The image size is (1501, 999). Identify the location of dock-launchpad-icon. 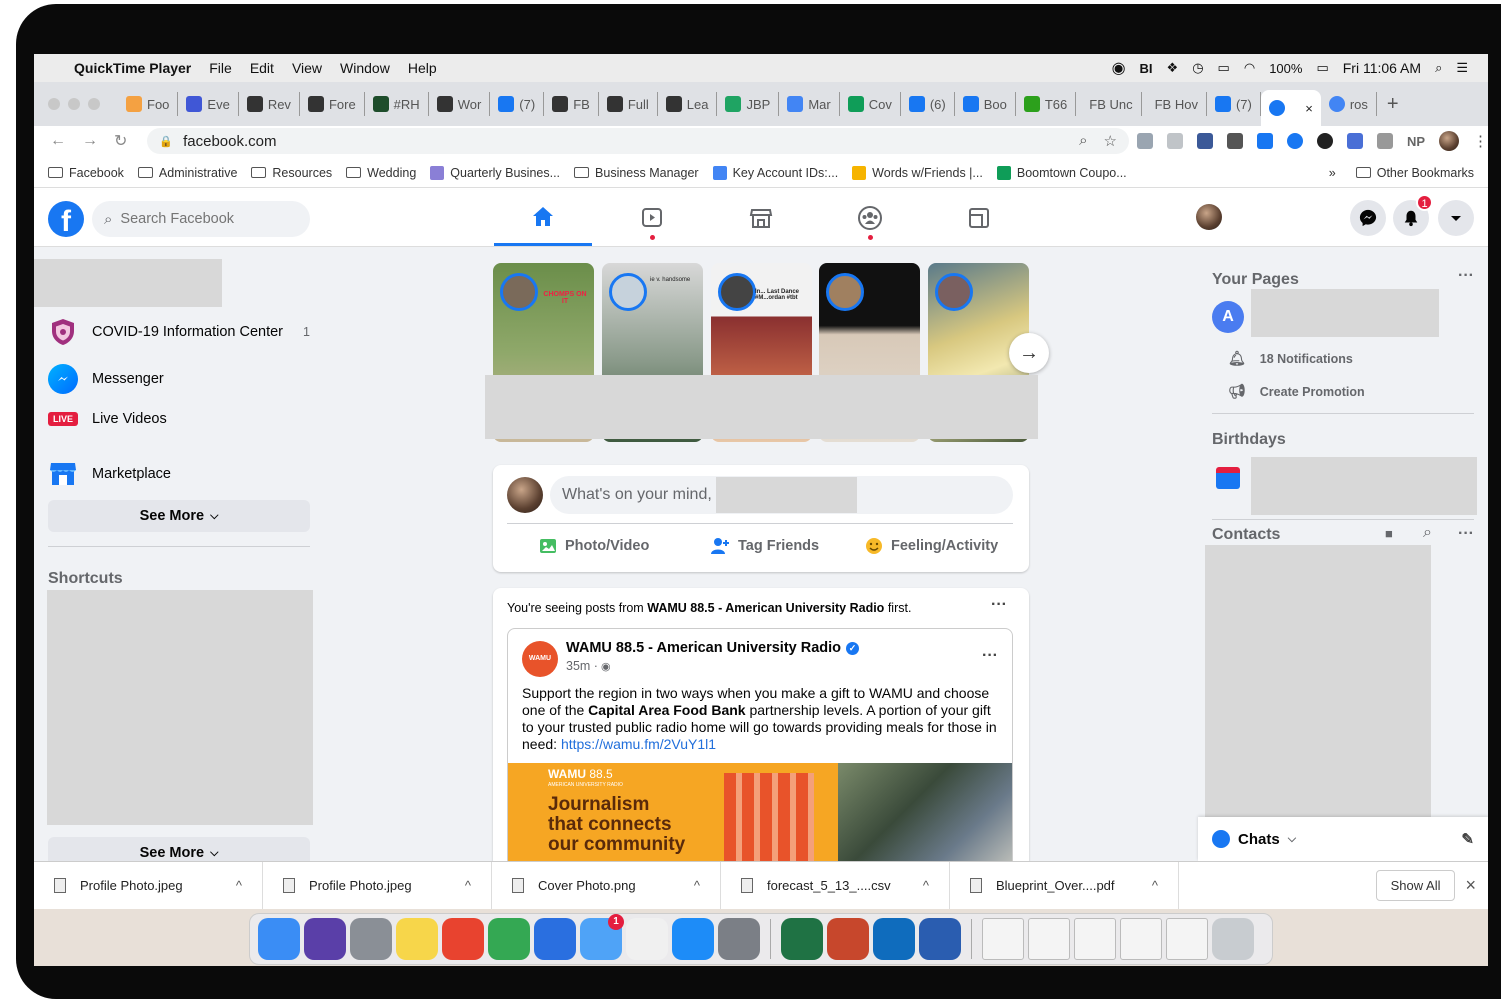
(371, 939).